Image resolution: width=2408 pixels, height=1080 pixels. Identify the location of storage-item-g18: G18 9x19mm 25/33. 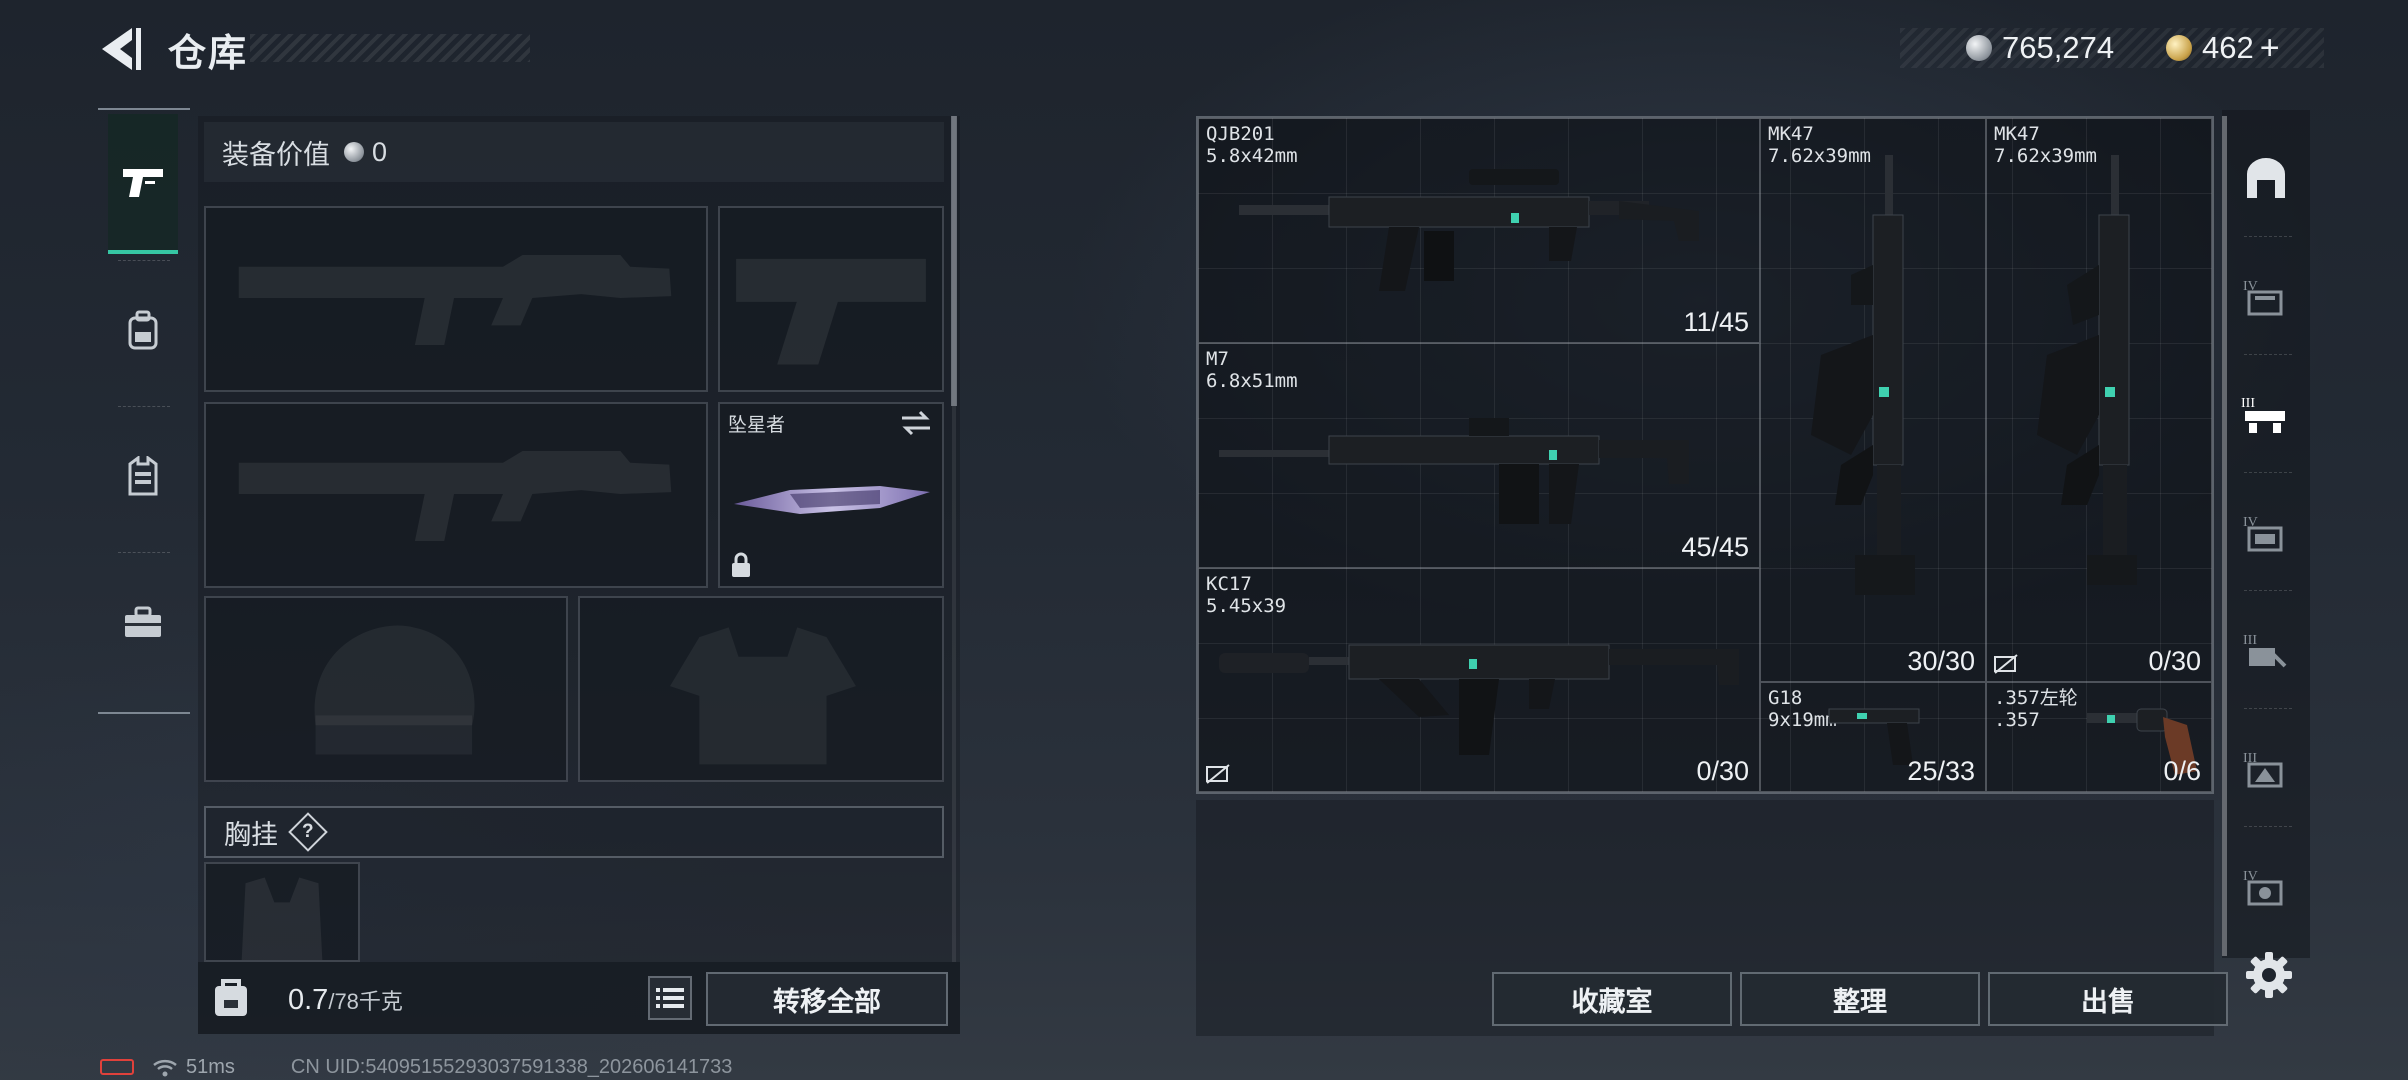
(1873, 737).